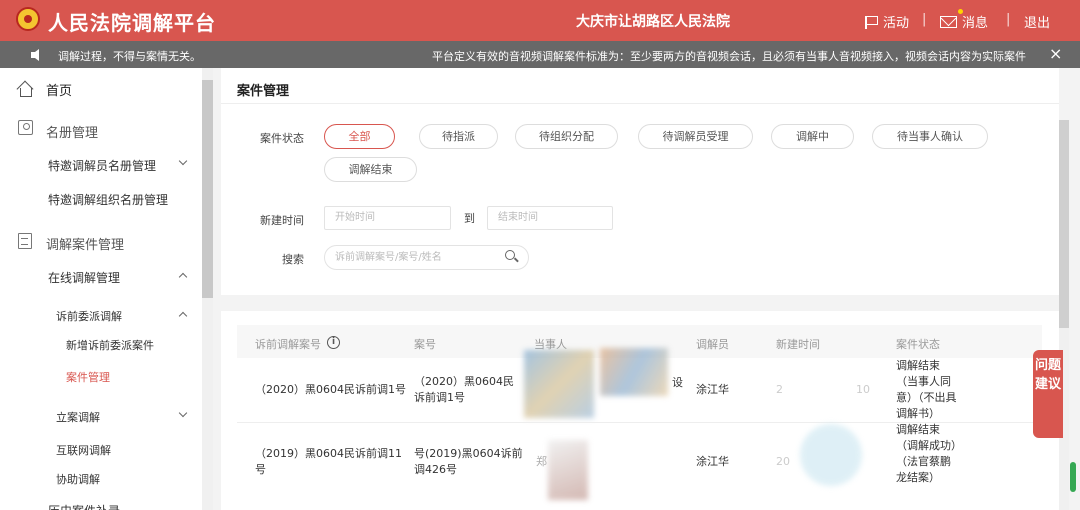 This screenshot has width=1080, height=510. I want to click on status-option-pending-party: 待当事人确认, so click(930, 136).